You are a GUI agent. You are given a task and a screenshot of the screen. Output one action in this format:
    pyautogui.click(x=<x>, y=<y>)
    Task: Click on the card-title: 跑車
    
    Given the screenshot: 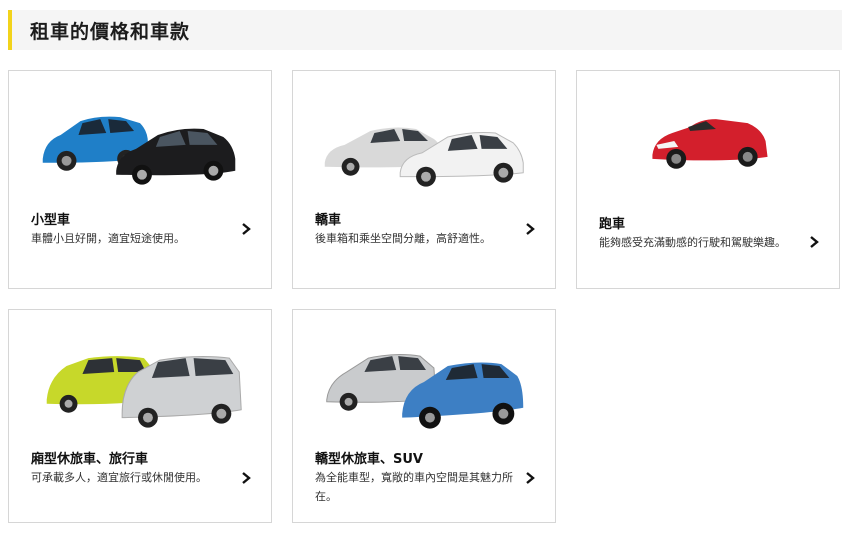 What is the action you would take?
    pyautogui.click(x=612, y=224)
    